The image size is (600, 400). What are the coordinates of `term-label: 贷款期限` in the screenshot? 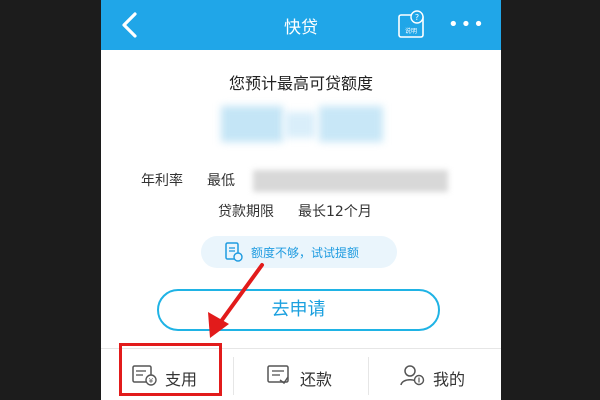 It's located at (246, 212).